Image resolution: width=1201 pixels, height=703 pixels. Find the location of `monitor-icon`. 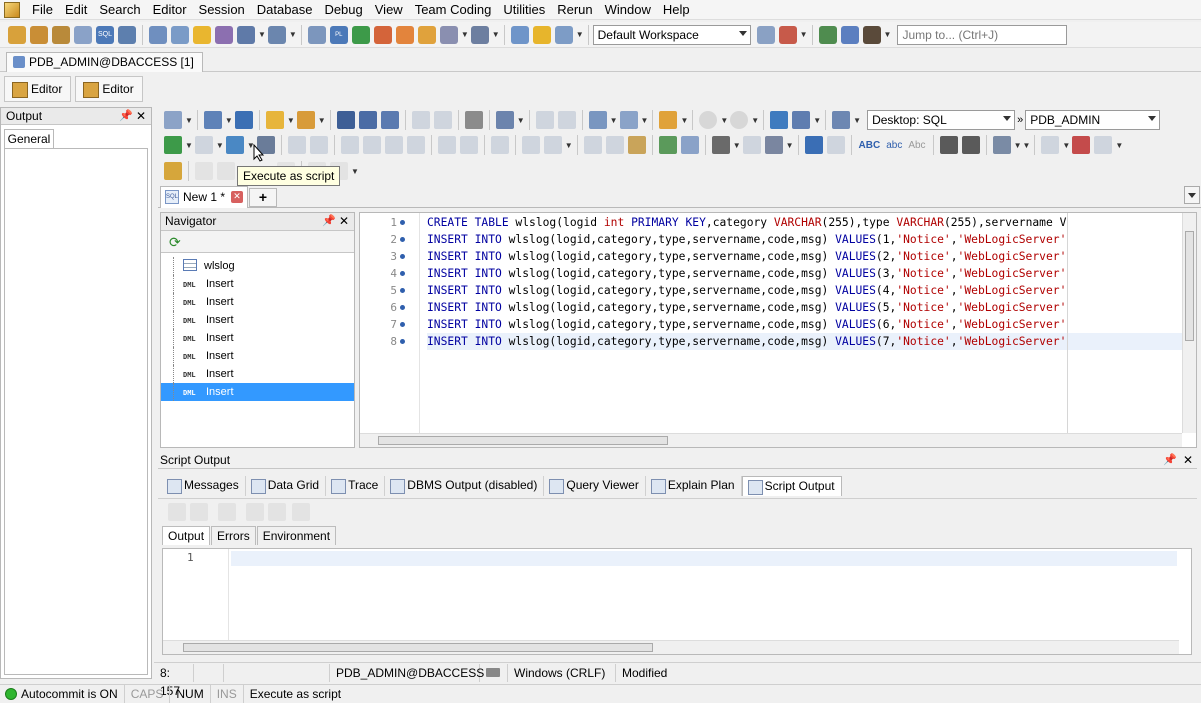

monitor-icon is located at coordinates (180, 34).